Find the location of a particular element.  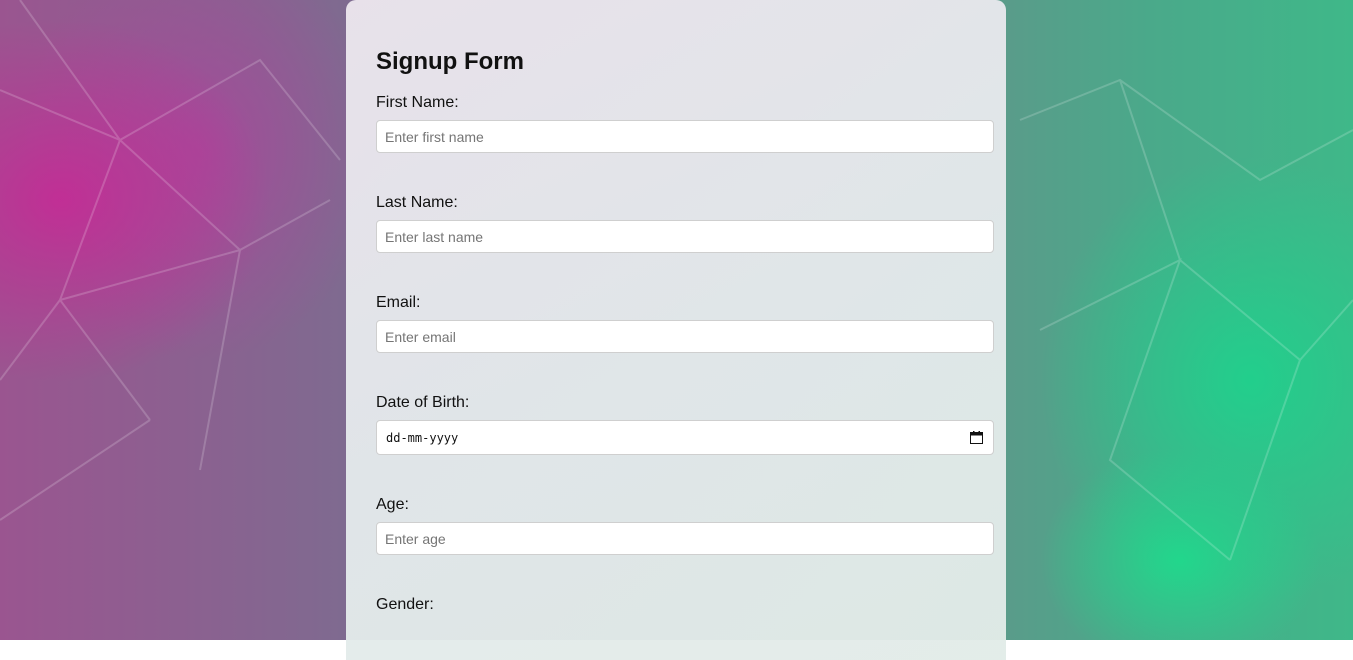

calendar-icon is located at coordinates (976, 437).